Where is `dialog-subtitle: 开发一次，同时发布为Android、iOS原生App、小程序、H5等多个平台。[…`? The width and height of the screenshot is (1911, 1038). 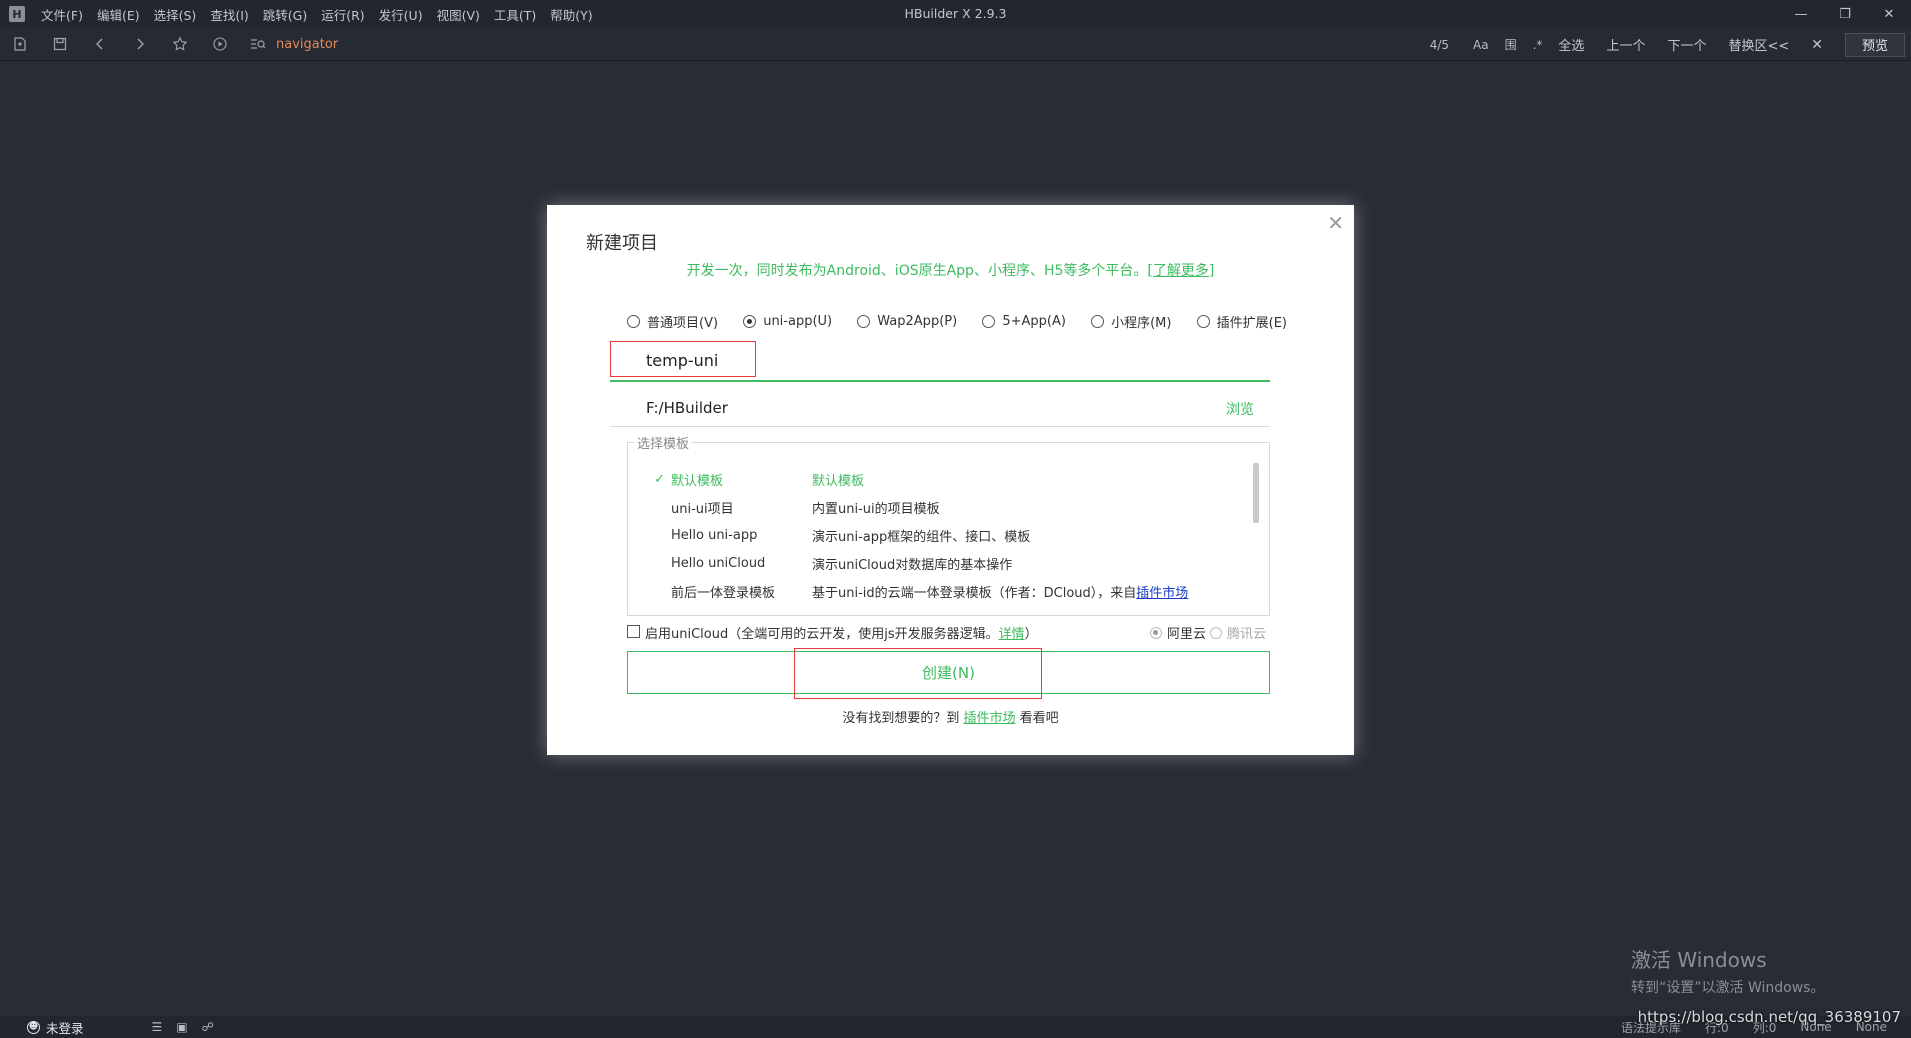
dialog-subtitle: 开发一次，同时发布为Android、iOS原生App、小程序、H5等多个平台。[… is located at coordinates (950, 270).